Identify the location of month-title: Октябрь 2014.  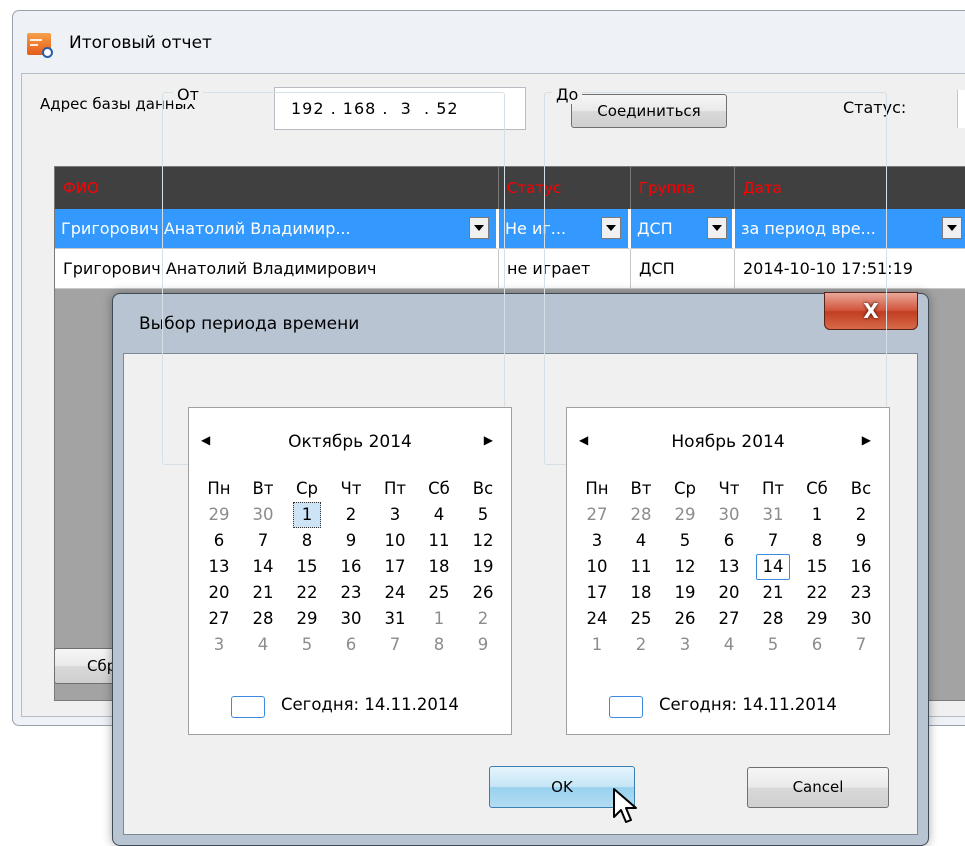
(350, 442).